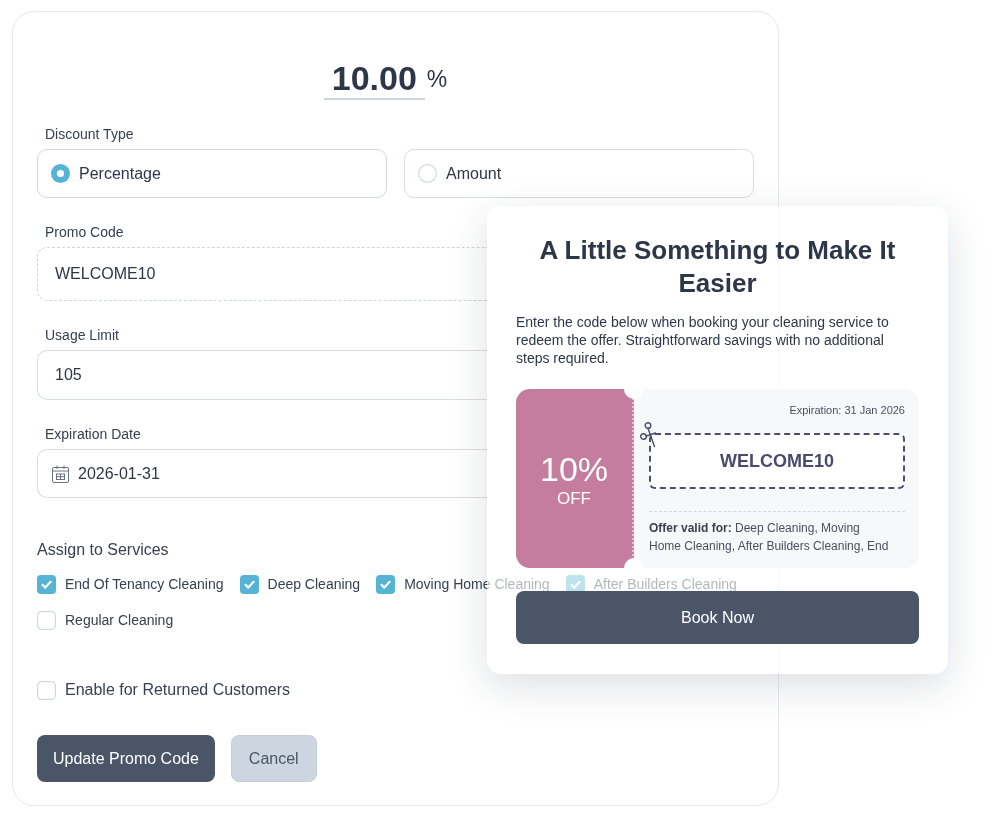 The height and width of the screenshot is (820, 1004). Describe the element at coordinates (314, 584) in the screenshot. I see `checkbox-label: Deep Cleaning` at that location.